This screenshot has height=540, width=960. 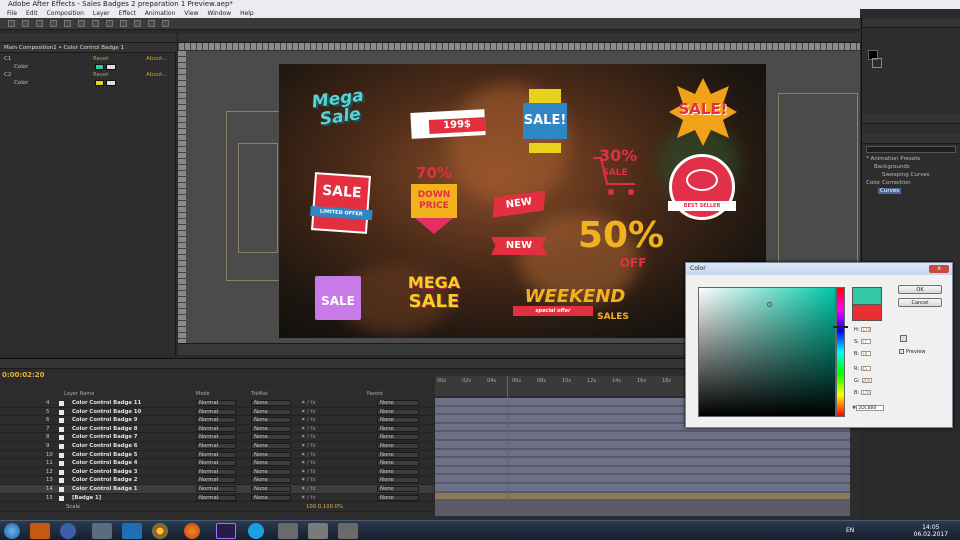 I want to click on taskbar-after-effects-icon, so click(x=226, y=531).